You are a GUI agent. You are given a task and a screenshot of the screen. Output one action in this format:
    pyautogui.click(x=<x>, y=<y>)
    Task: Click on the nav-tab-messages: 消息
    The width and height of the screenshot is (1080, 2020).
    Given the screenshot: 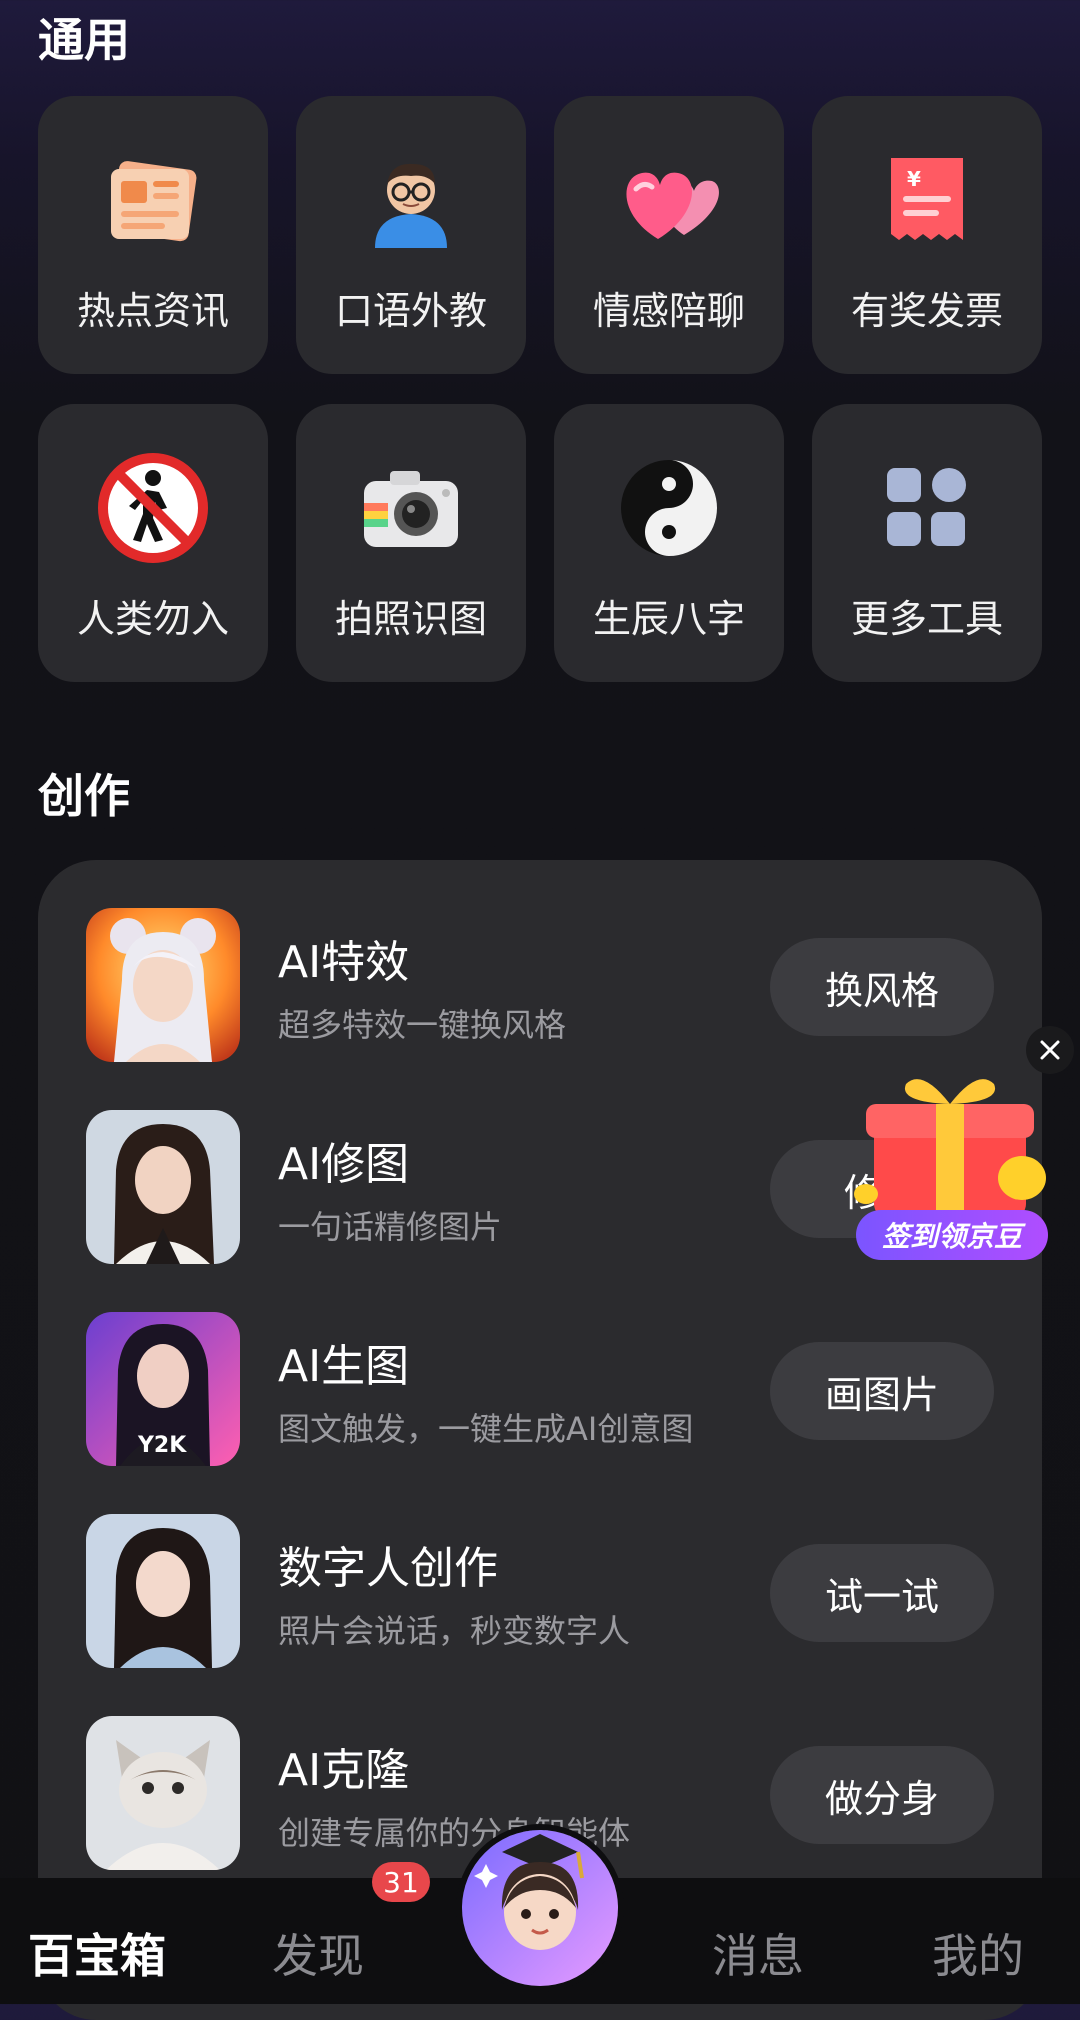 What is the action you would take?
    pyautogui.click(x=758, y=1953)
    